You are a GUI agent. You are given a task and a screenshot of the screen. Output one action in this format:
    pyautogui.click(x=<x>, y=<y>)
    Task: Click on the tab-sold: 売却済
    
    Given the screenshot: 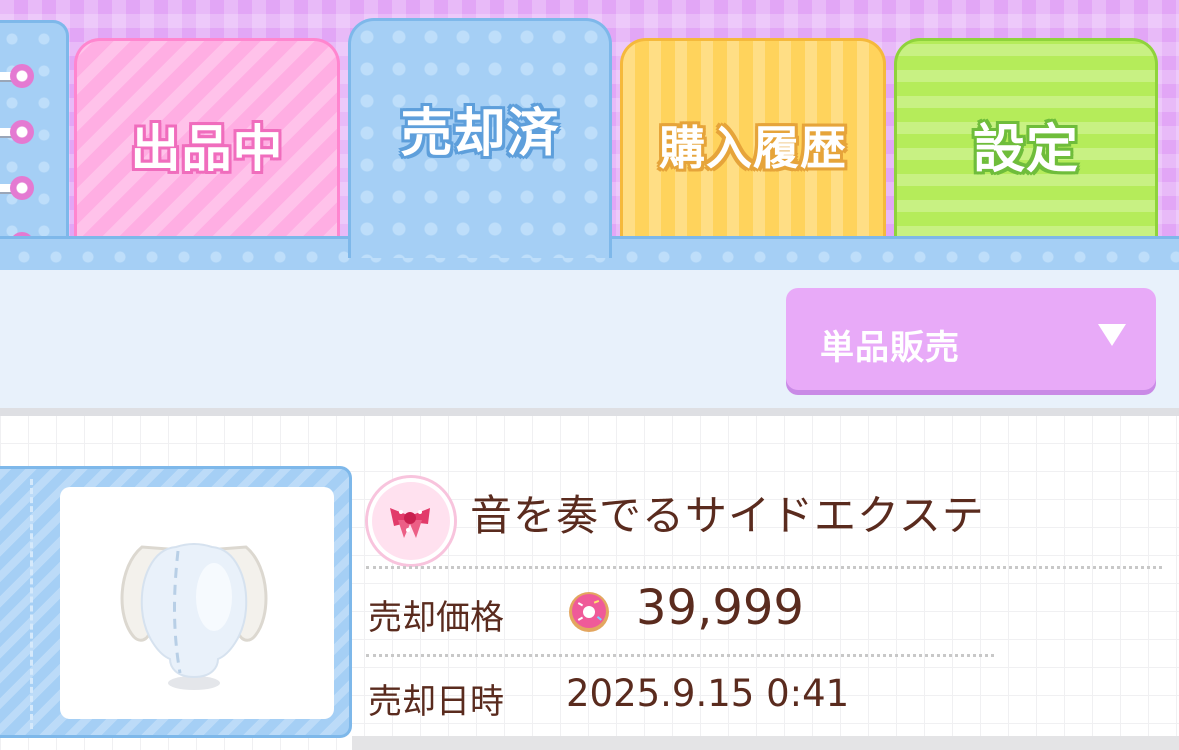 What is the action you would take?
    pyautogui.click(x=480, y=138)
    